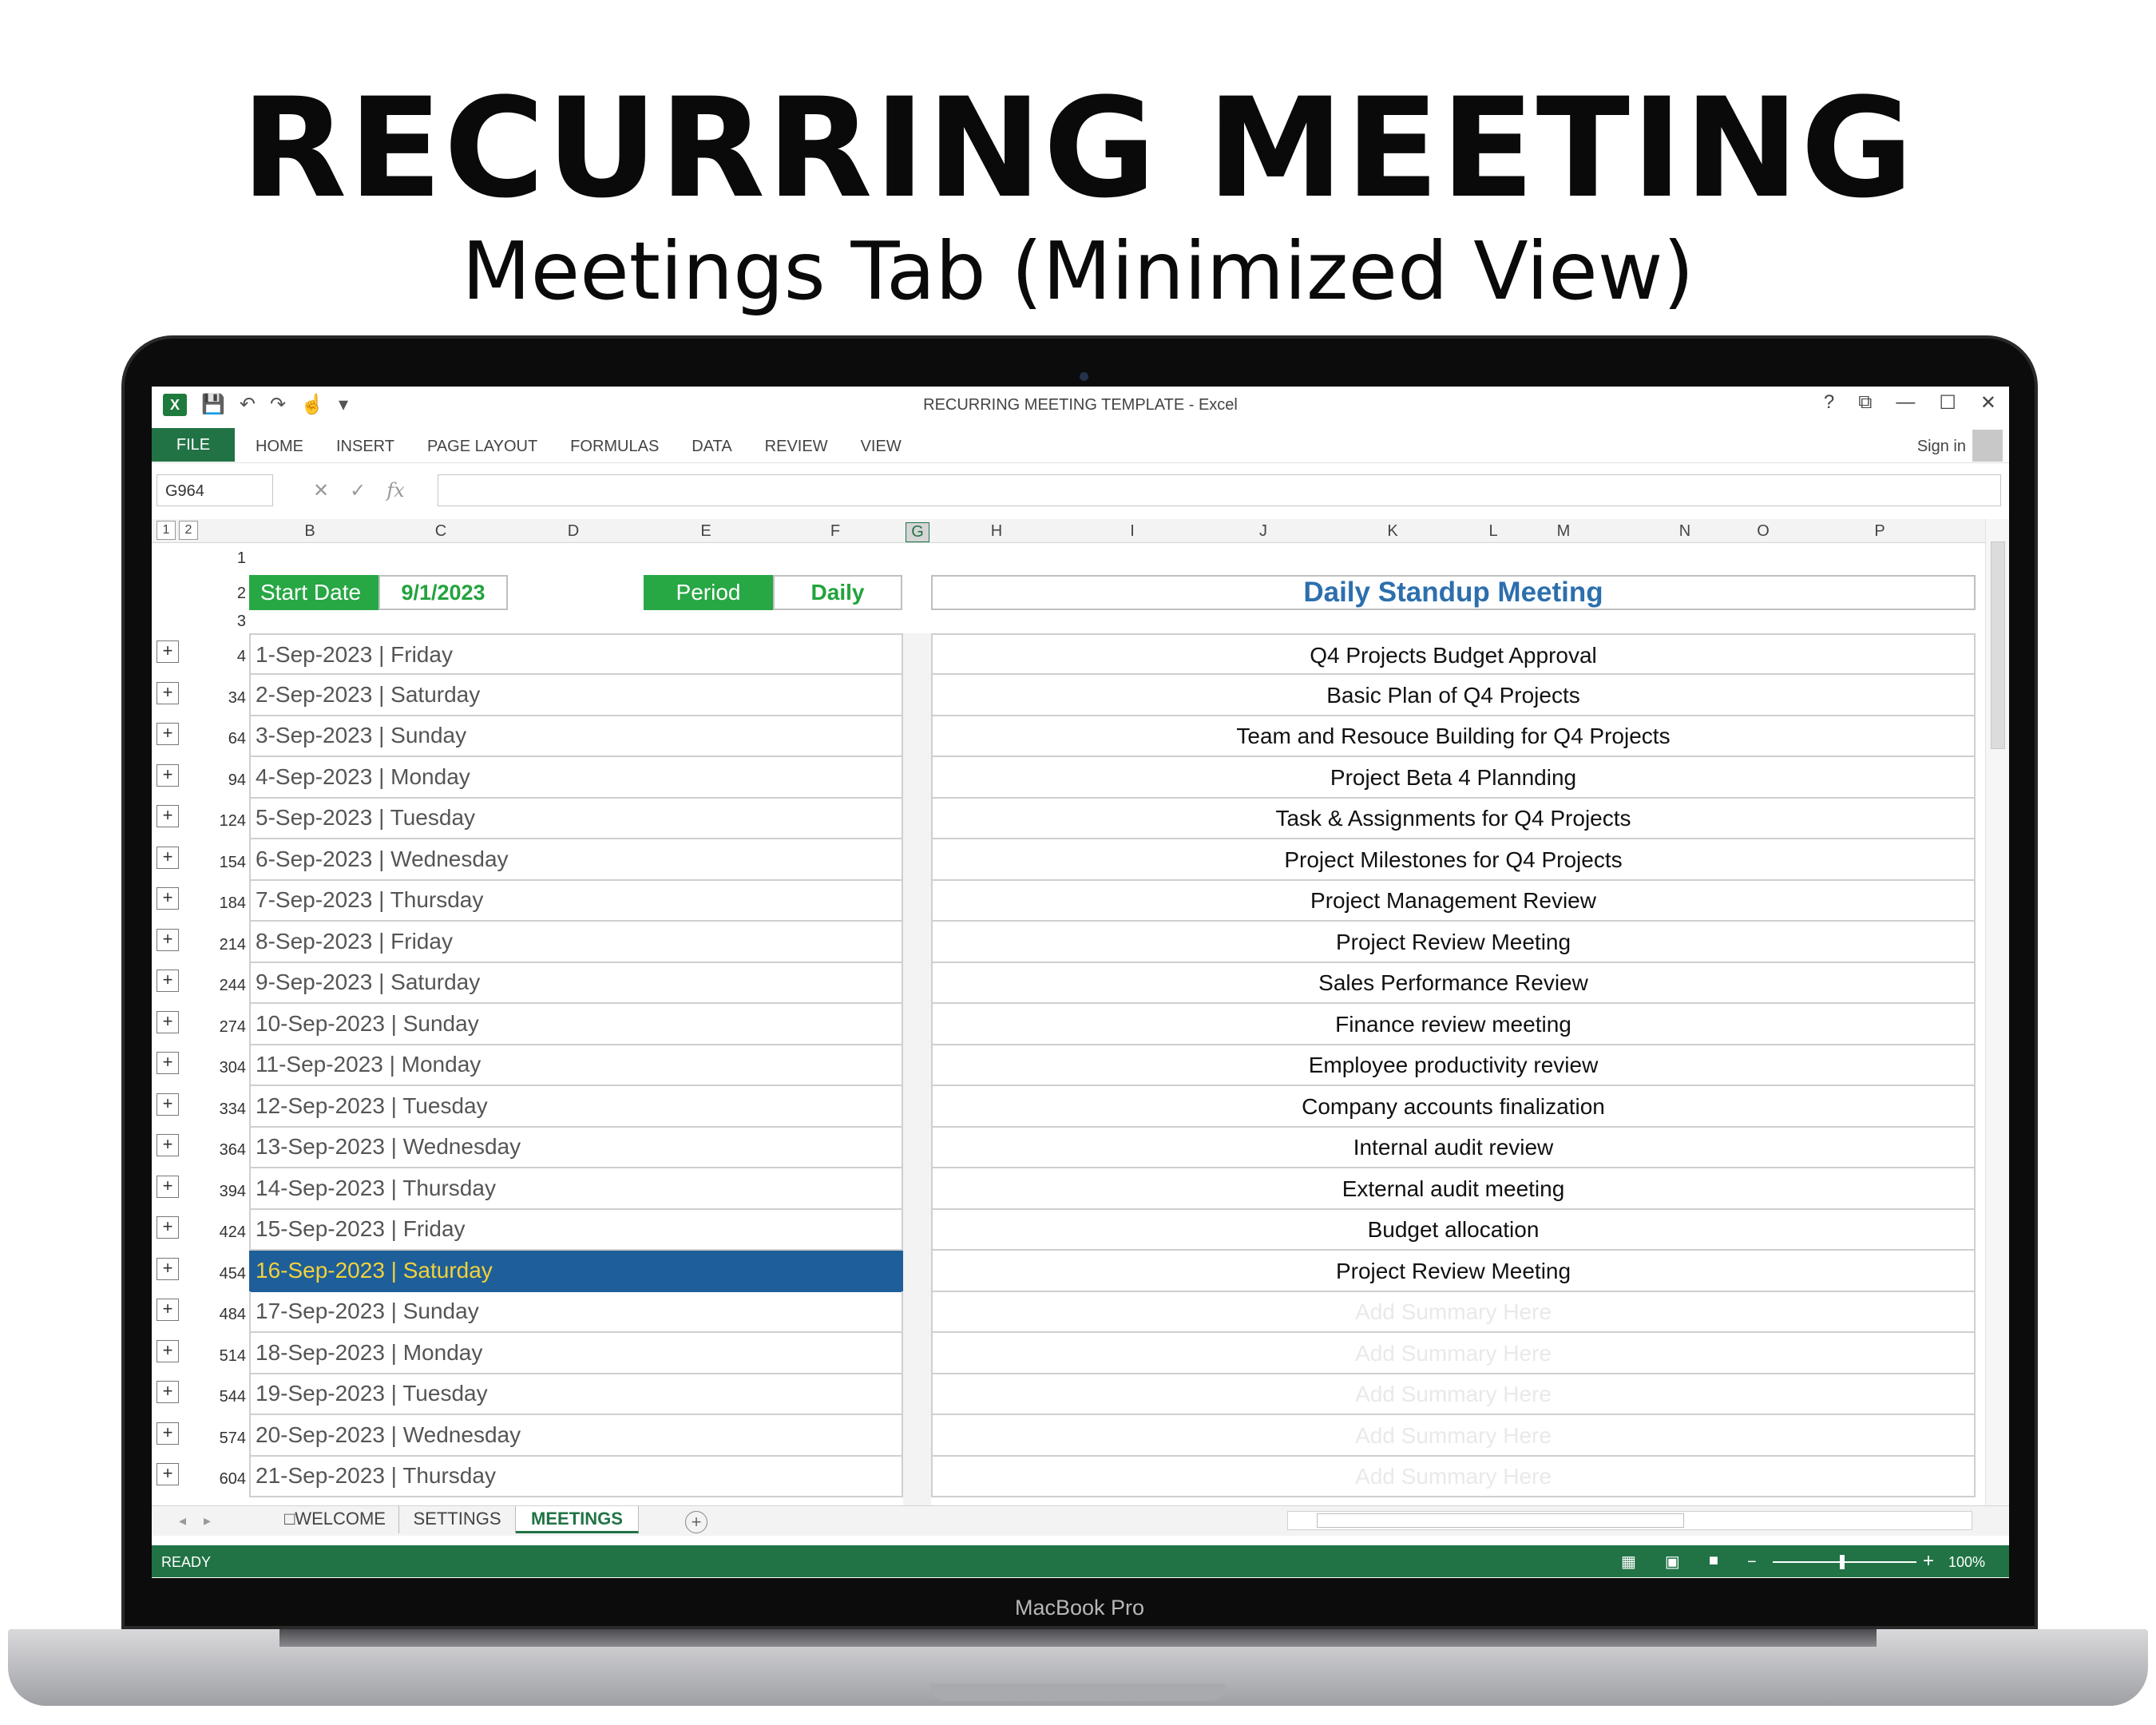 This screenshot has height=1725, width=2156. I want to click on zoom-slider-handle, so click(1842, 1562).